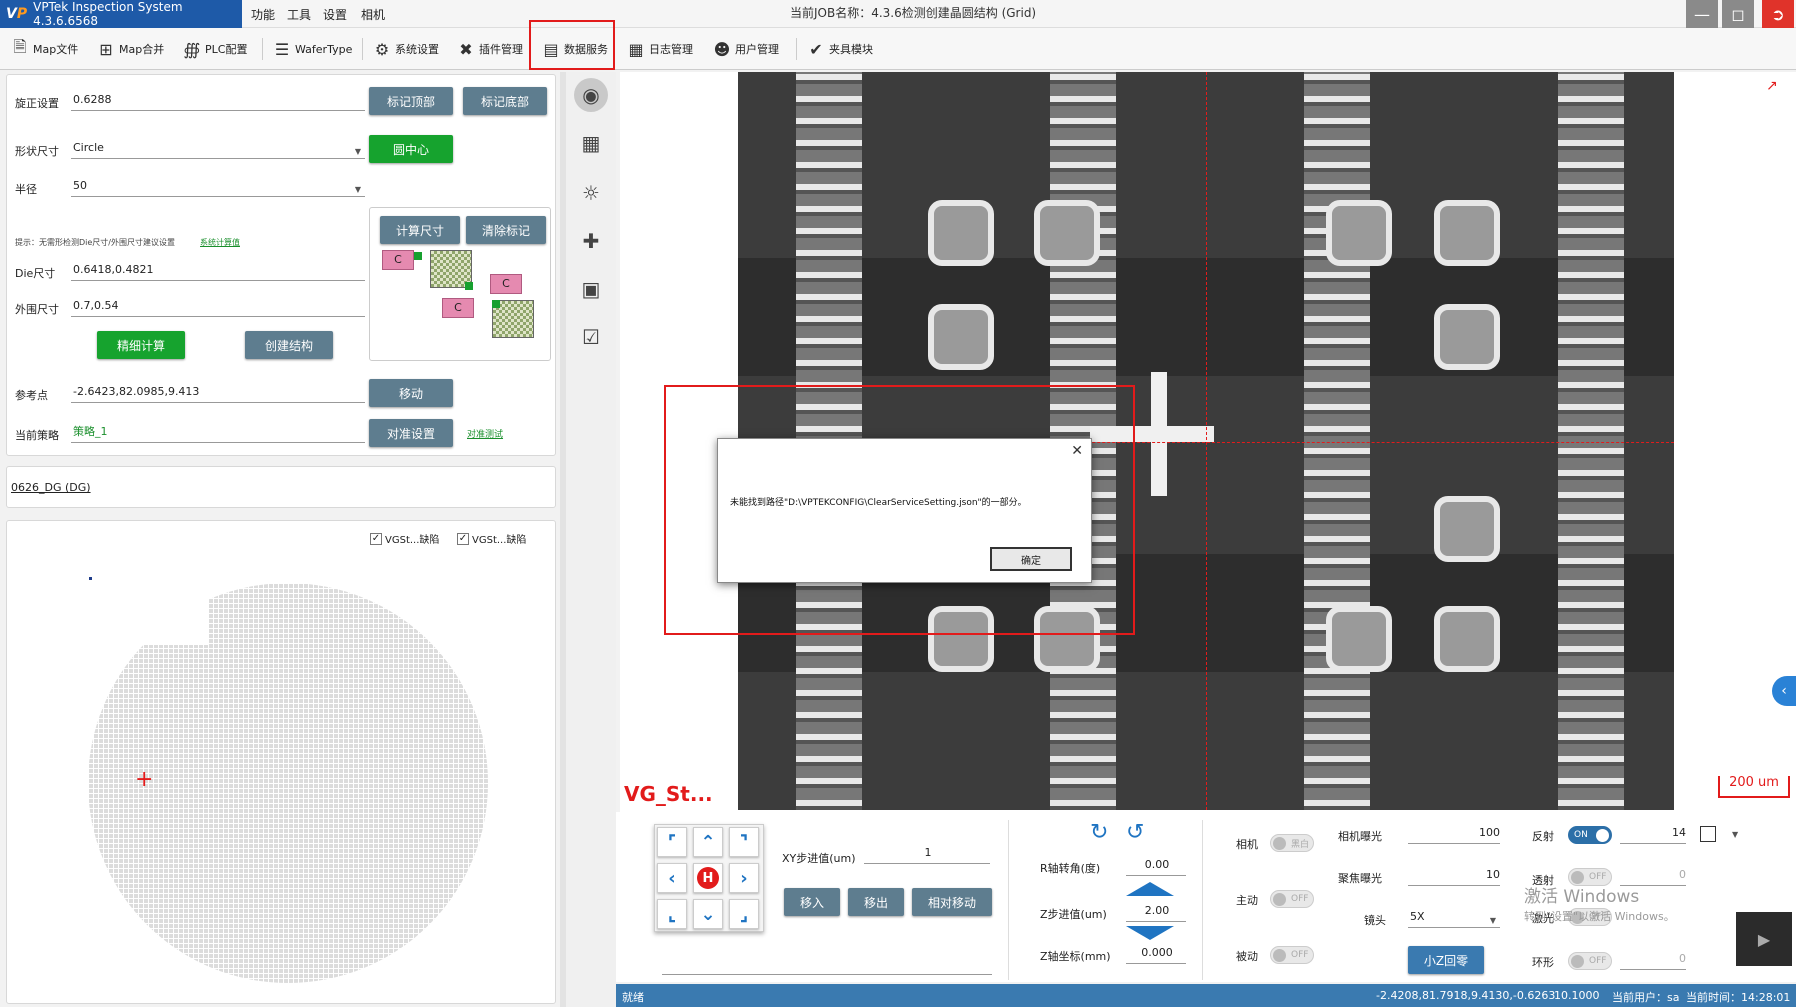 This screenshot has height=1007, width=1796. I want to click on checklist-icon: ☑, so click(591, 337).